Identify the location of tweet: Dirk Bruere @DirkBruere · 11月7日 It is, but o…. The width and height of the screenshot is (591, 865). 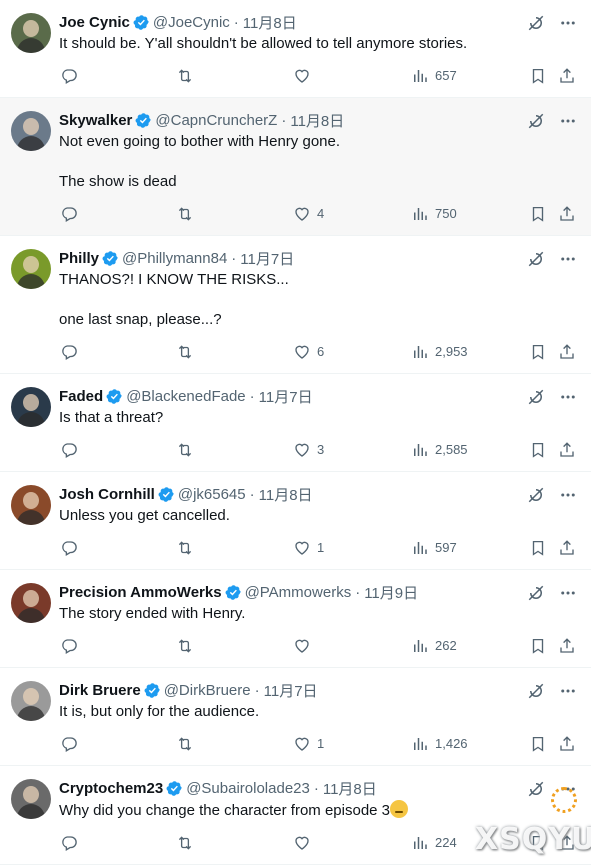
(295, 717).